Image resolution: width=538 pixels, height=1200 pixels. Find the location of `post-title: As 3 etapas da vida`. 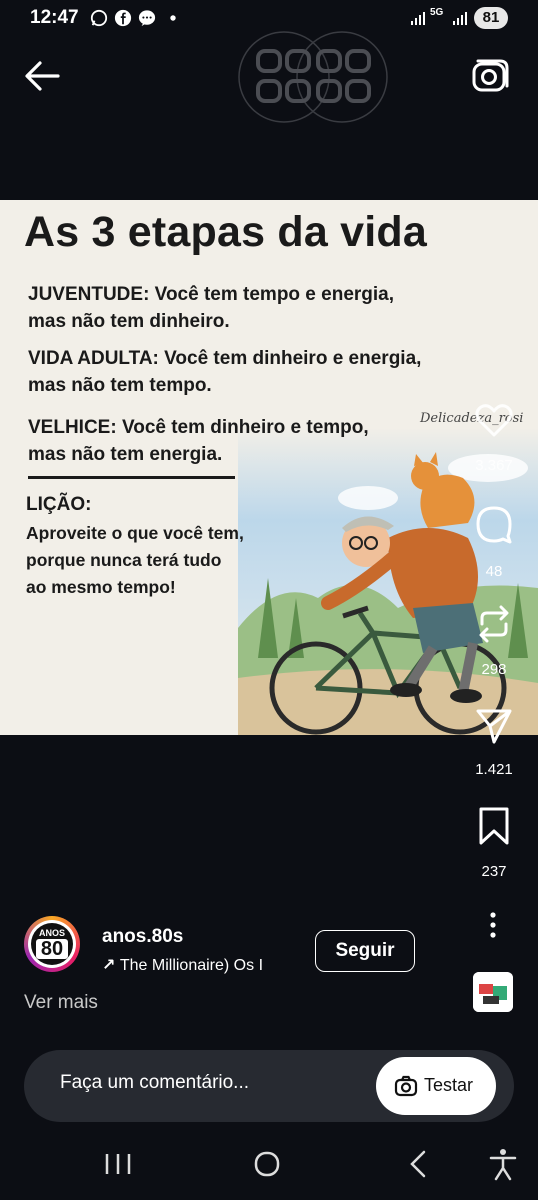

post-title: As 3 etapas da vida is located at coordinates (225, 232).